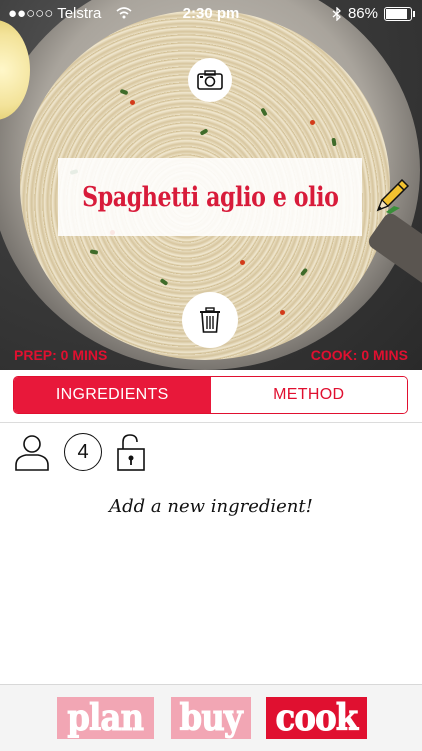  Describe the element at coordinates (399, 13) in the screenshot. I see `battery-icon` at that location.